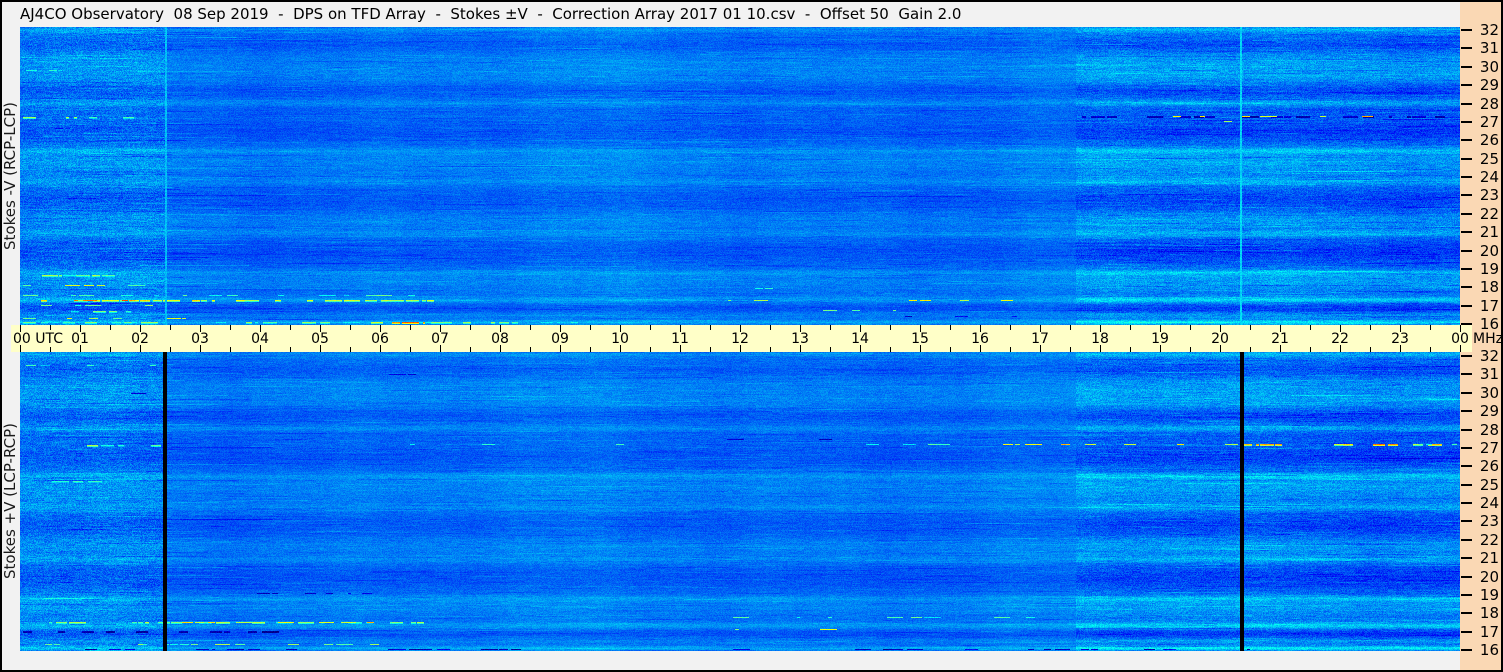  Describe the element at coordinates (620, 339) in the screenshot. I see `time-tick-label: 10` at that location.